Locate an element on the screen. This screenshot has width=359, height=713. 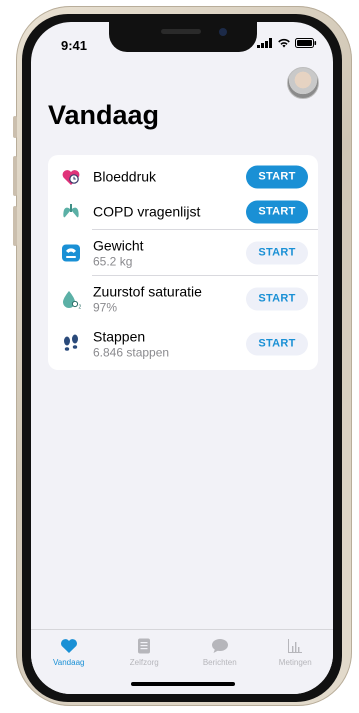
item-value: 6.846 stappen is located at coordinates (131, 352).